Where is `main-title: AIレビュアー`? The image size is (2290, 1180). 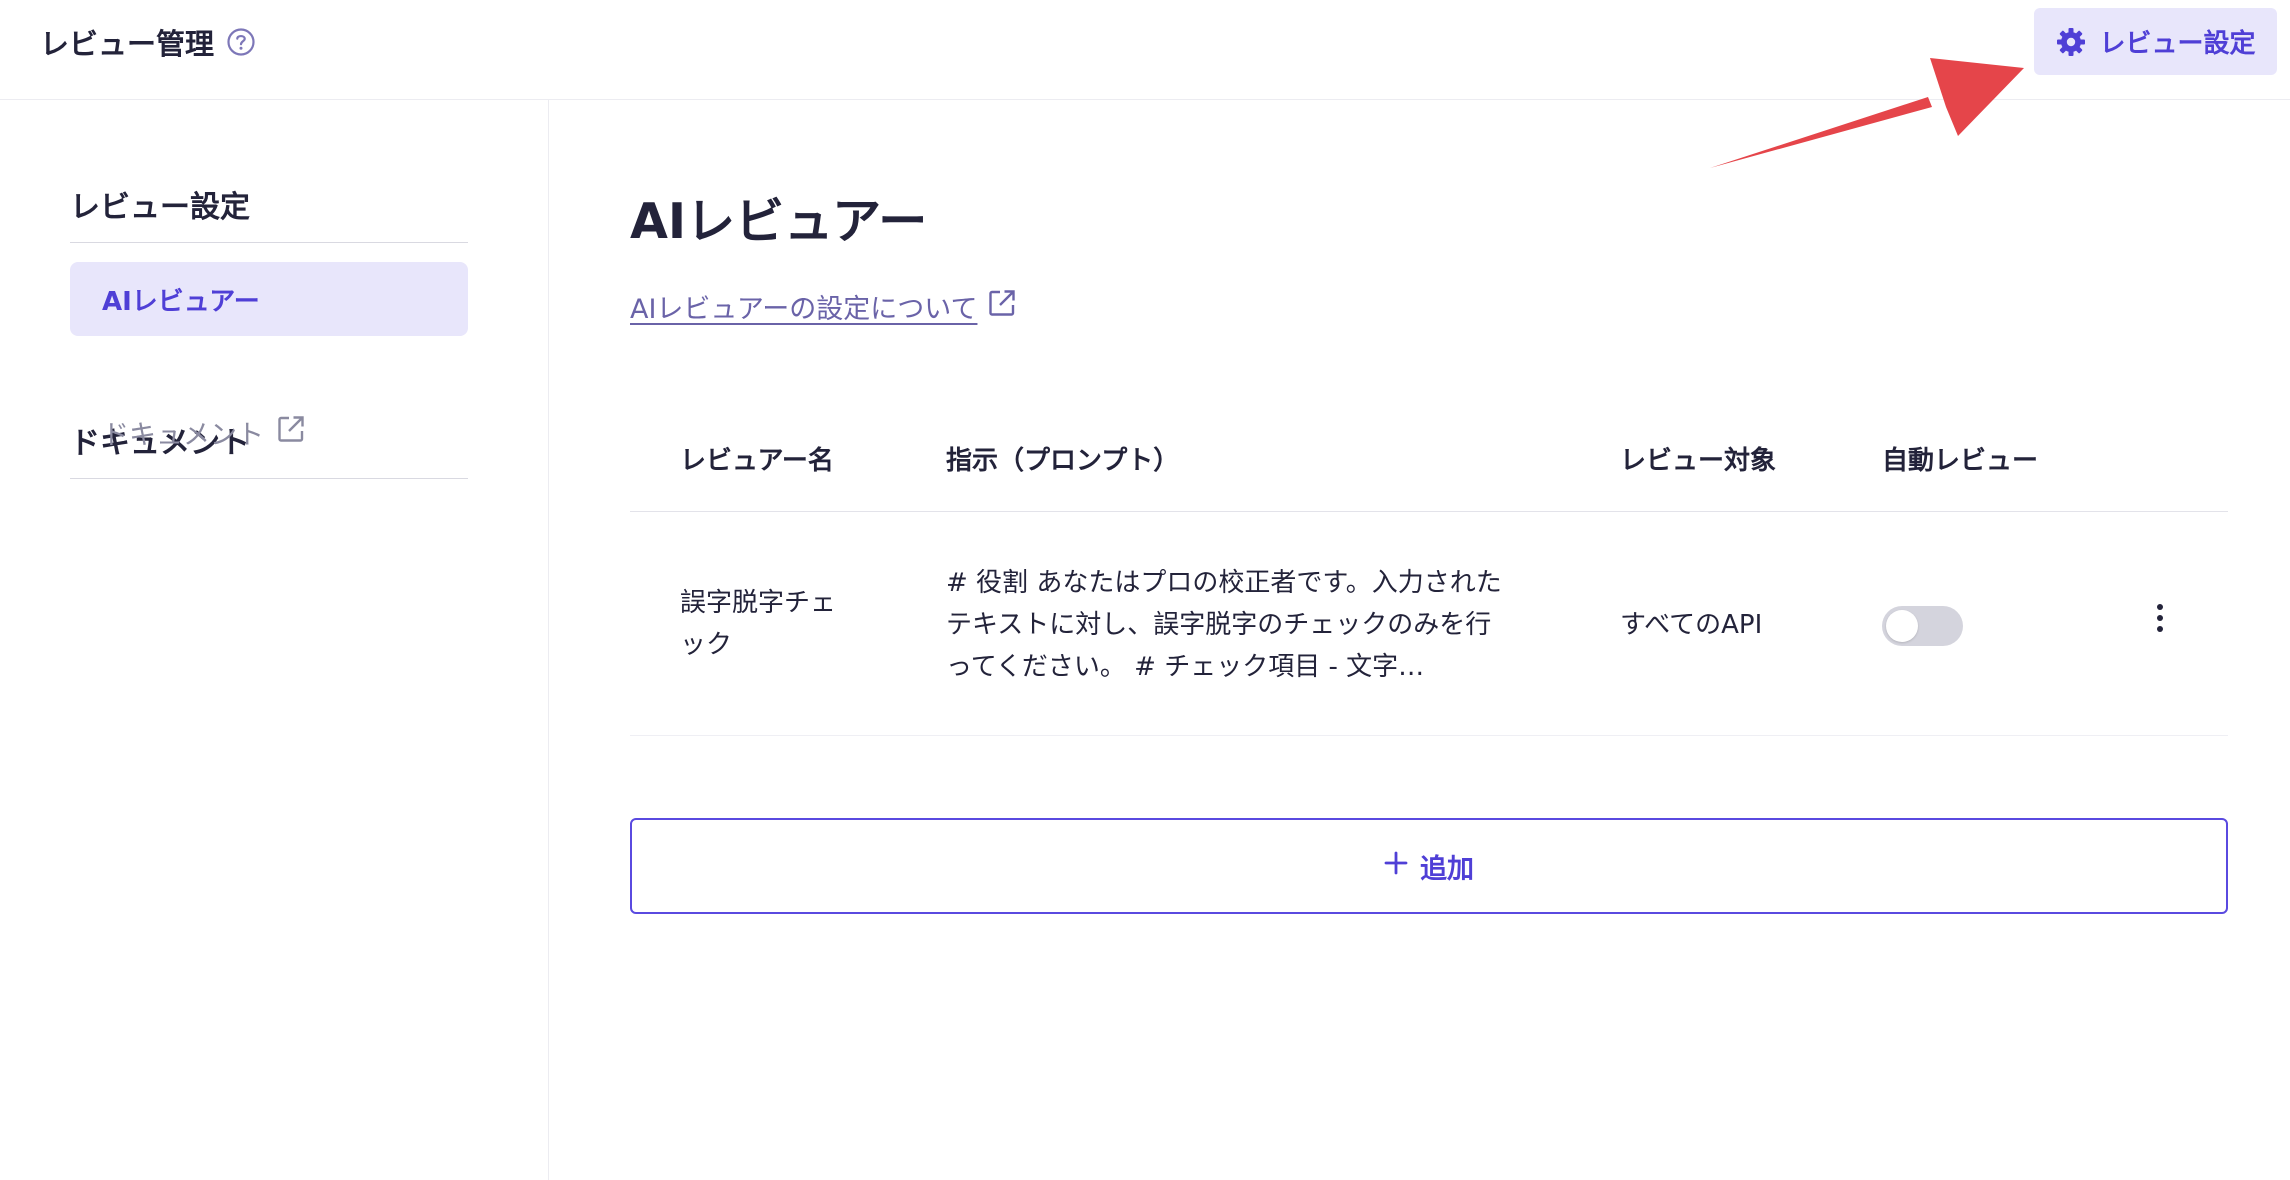
main-title: AIレビュアー is located at coordinates (779, 221).